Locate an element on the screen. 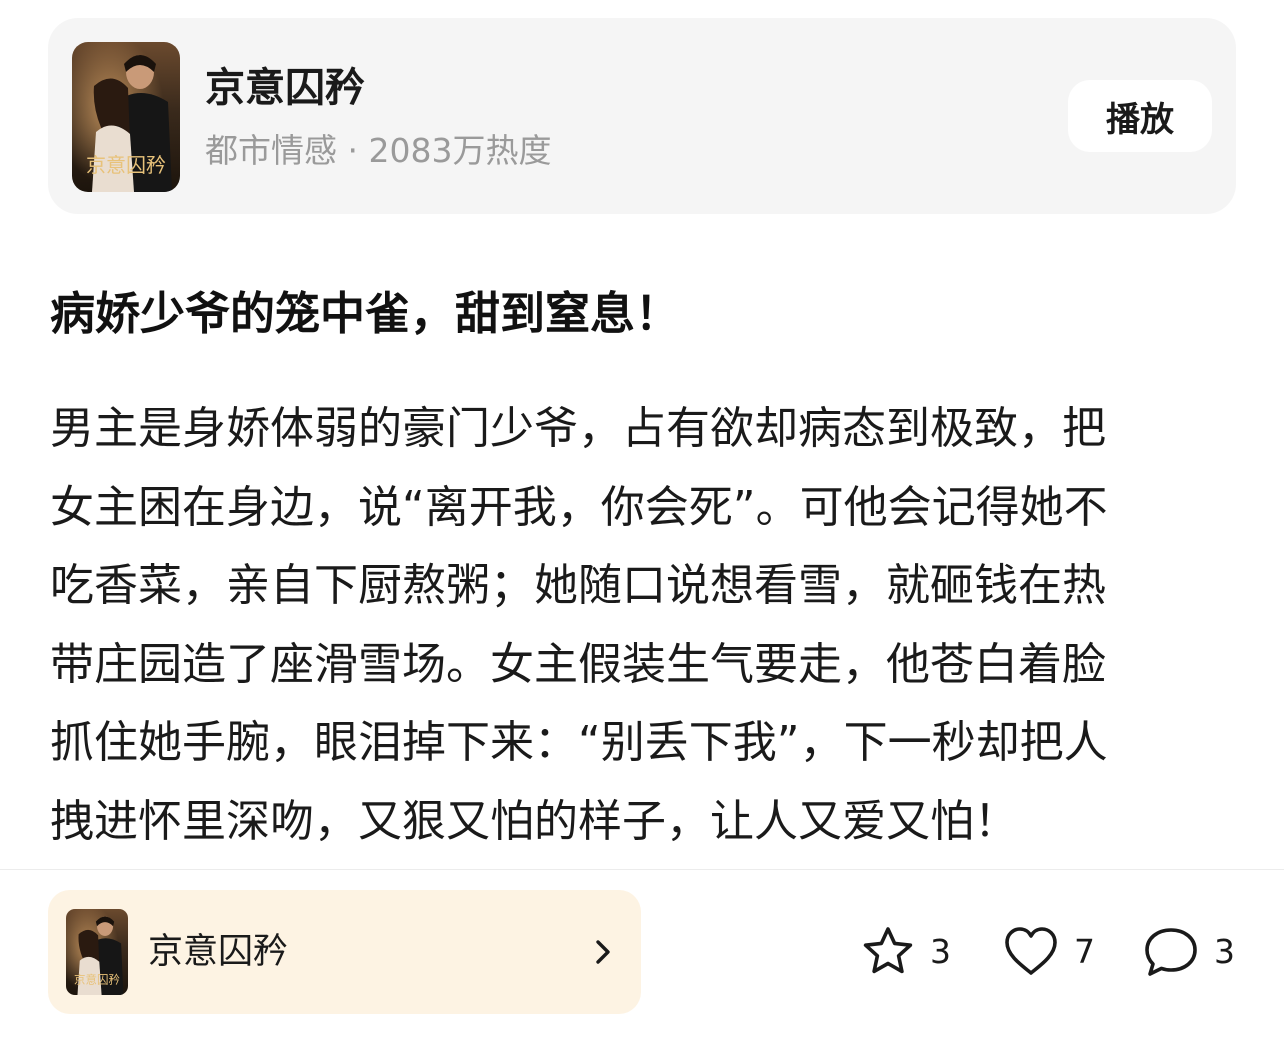 The image size is (1284, 1038). drama-title: 京意囚矜 is located at coordinates (285, 88).